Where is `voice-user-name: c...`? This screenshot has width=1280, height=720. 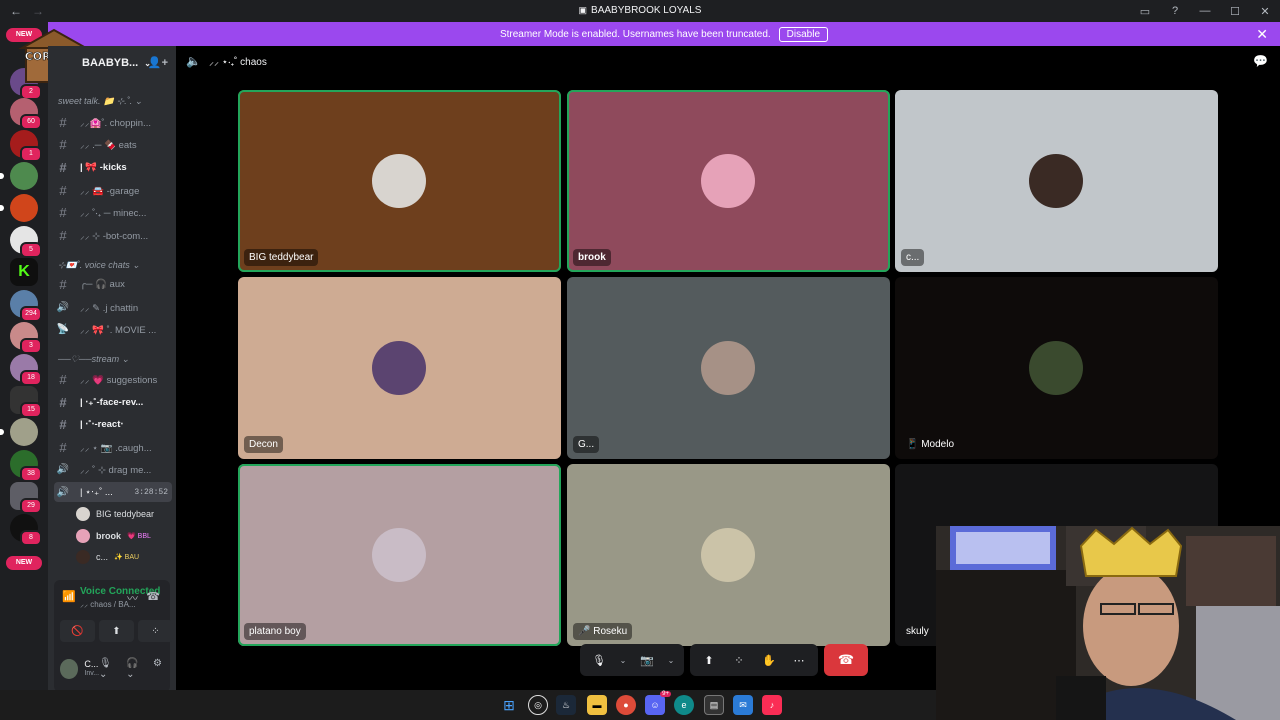
voice-user-name: c... is located at coordinates (102, 557).